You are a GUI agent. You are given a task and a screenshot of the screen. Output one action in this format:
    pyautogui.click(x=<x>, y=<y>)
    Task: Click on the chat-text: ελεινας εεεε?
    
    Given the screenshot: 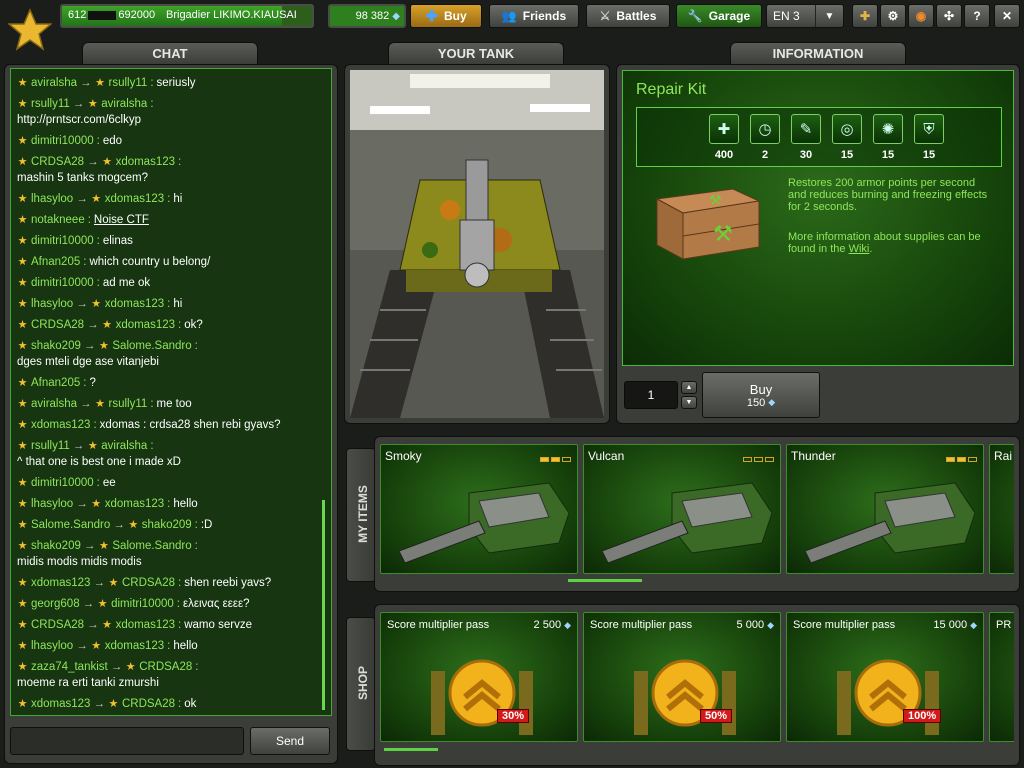 What is the action you would take?
    pyautogui.click(x=216, y=604)
    